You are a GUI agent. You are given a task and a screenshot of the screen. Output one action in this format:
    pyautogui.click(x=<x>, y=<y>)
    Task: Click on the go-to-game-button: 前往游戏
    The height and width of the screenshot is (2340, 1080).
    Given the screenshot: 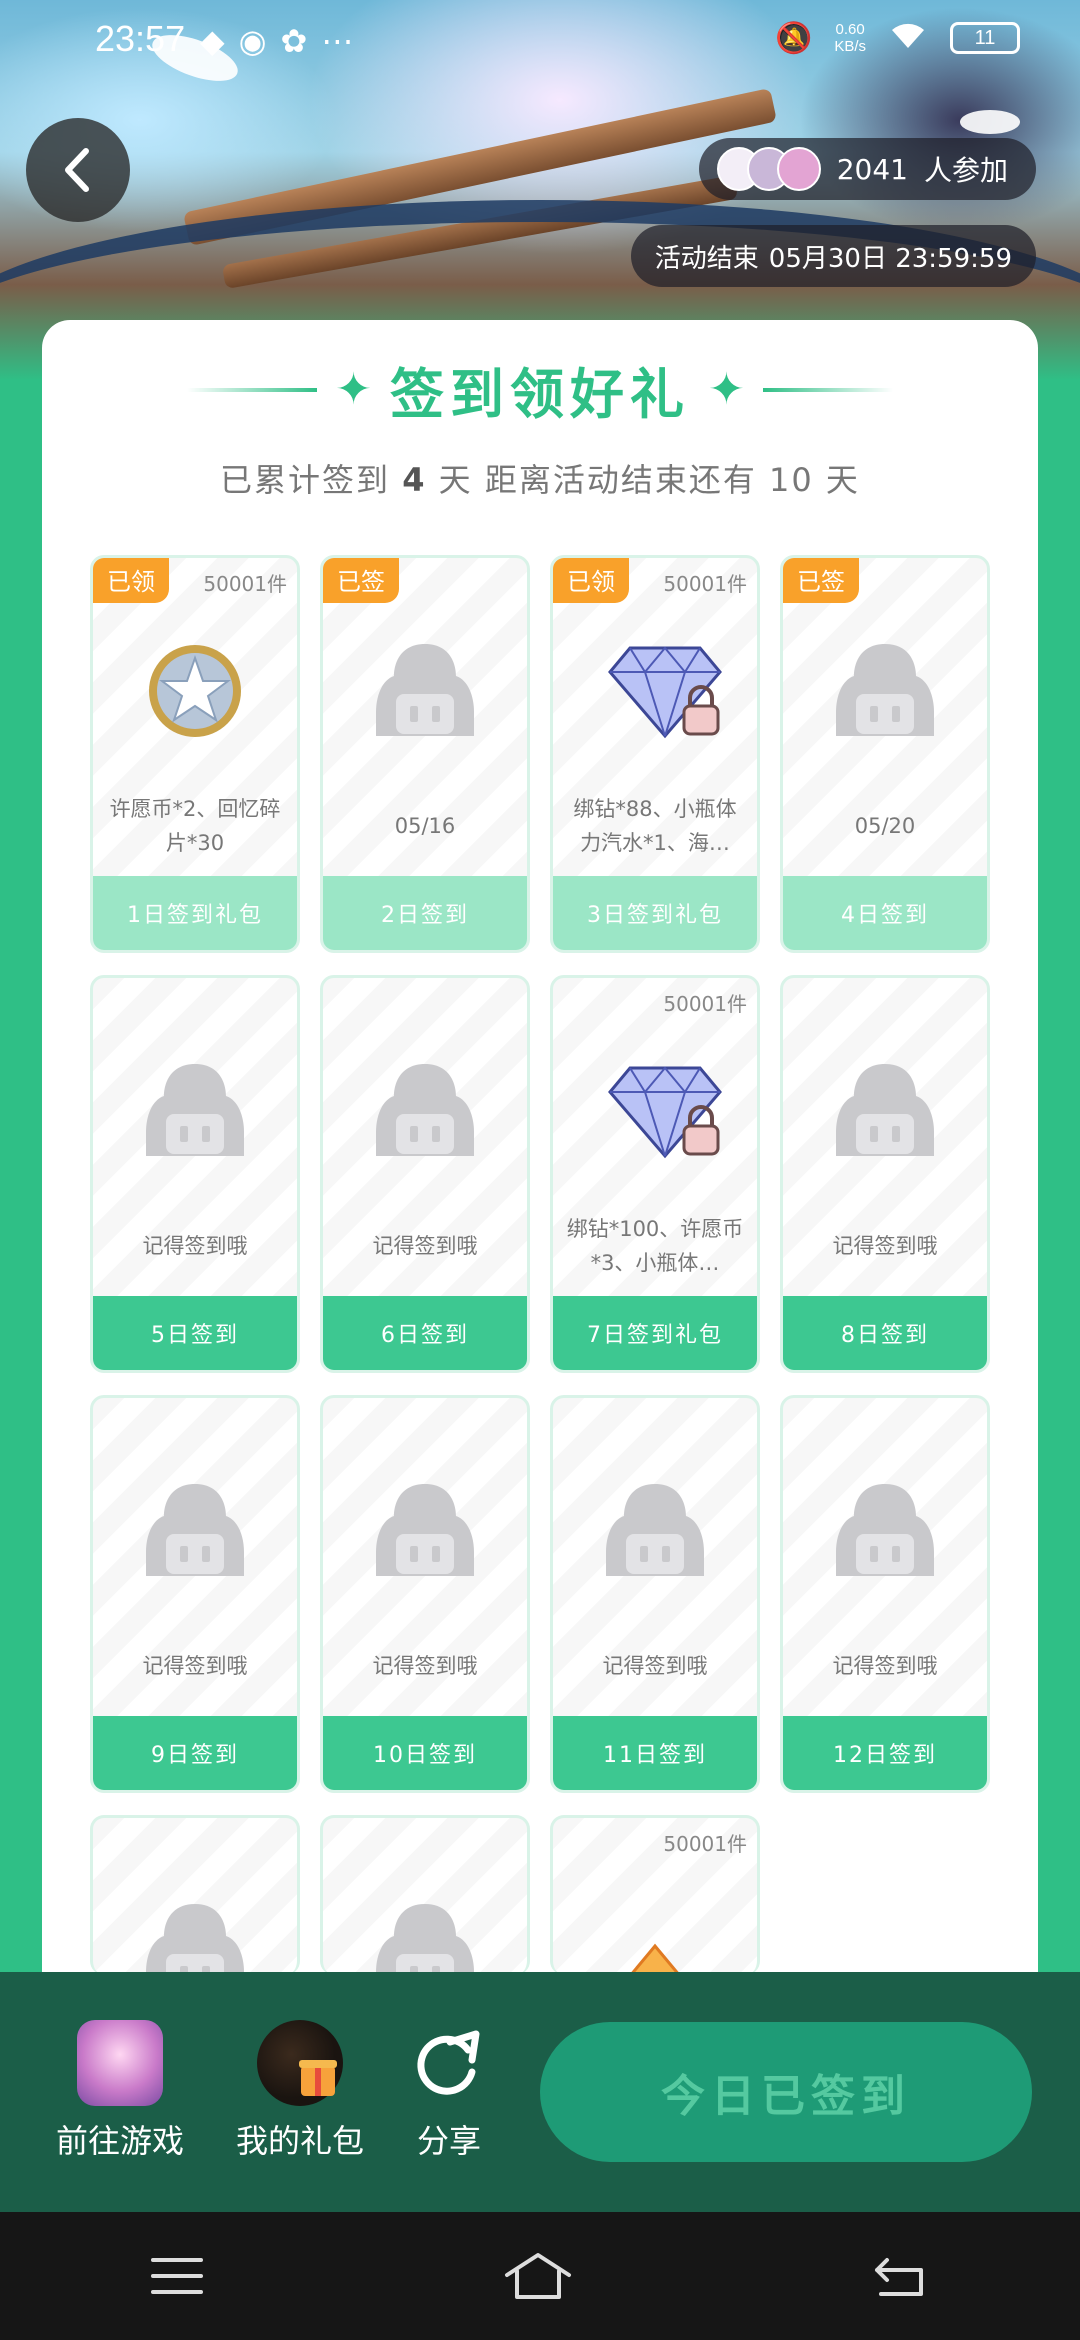 What is the action you would take?
    pyautogui.click(x=120, y=2091)
    